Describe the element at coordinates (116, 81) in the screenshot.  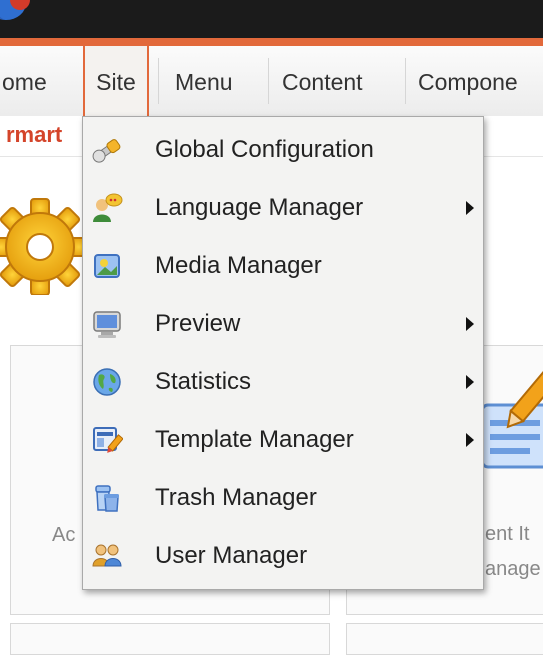
I see `menu-item-site: Site` at that location.